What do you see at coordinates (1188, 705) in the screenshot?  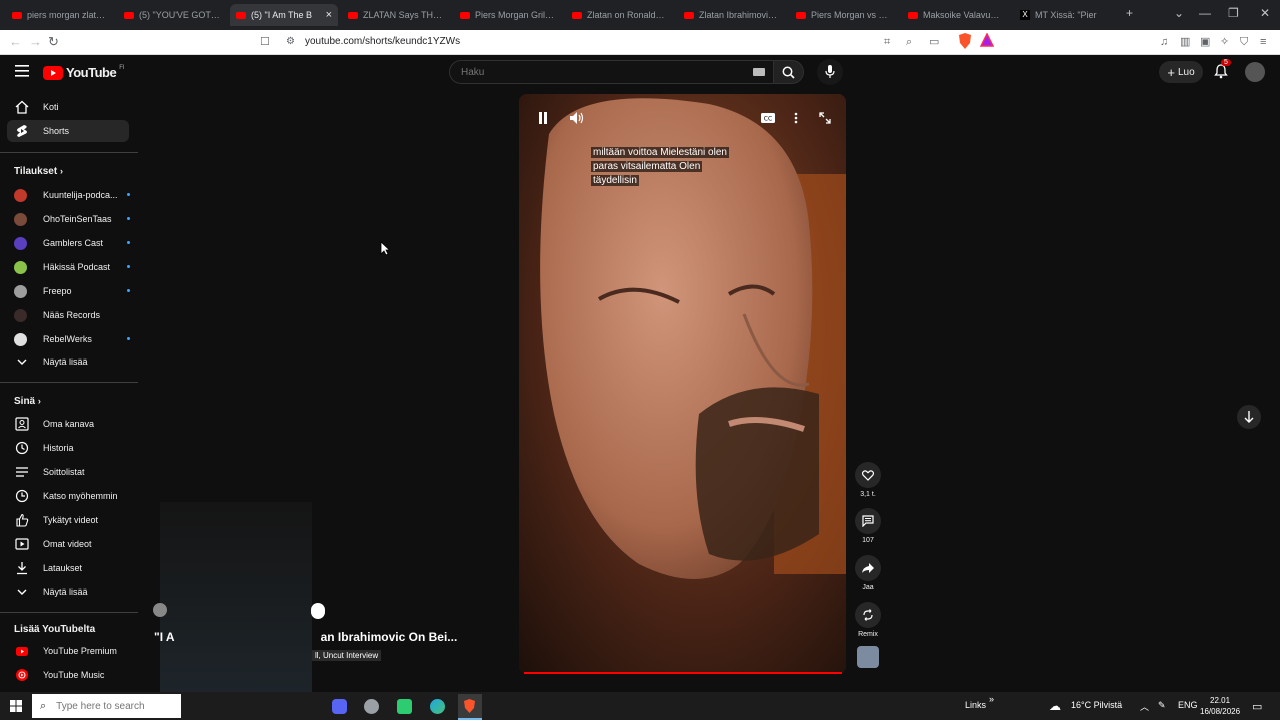 I see `language-indicator: ENG` at bounding box center [1188, 705].